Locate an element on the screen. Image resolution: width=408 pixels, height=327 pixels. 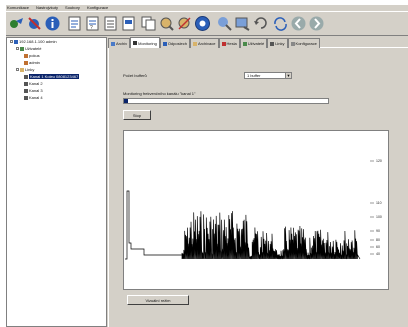
graph-icon is located at coordinates (224, 23).